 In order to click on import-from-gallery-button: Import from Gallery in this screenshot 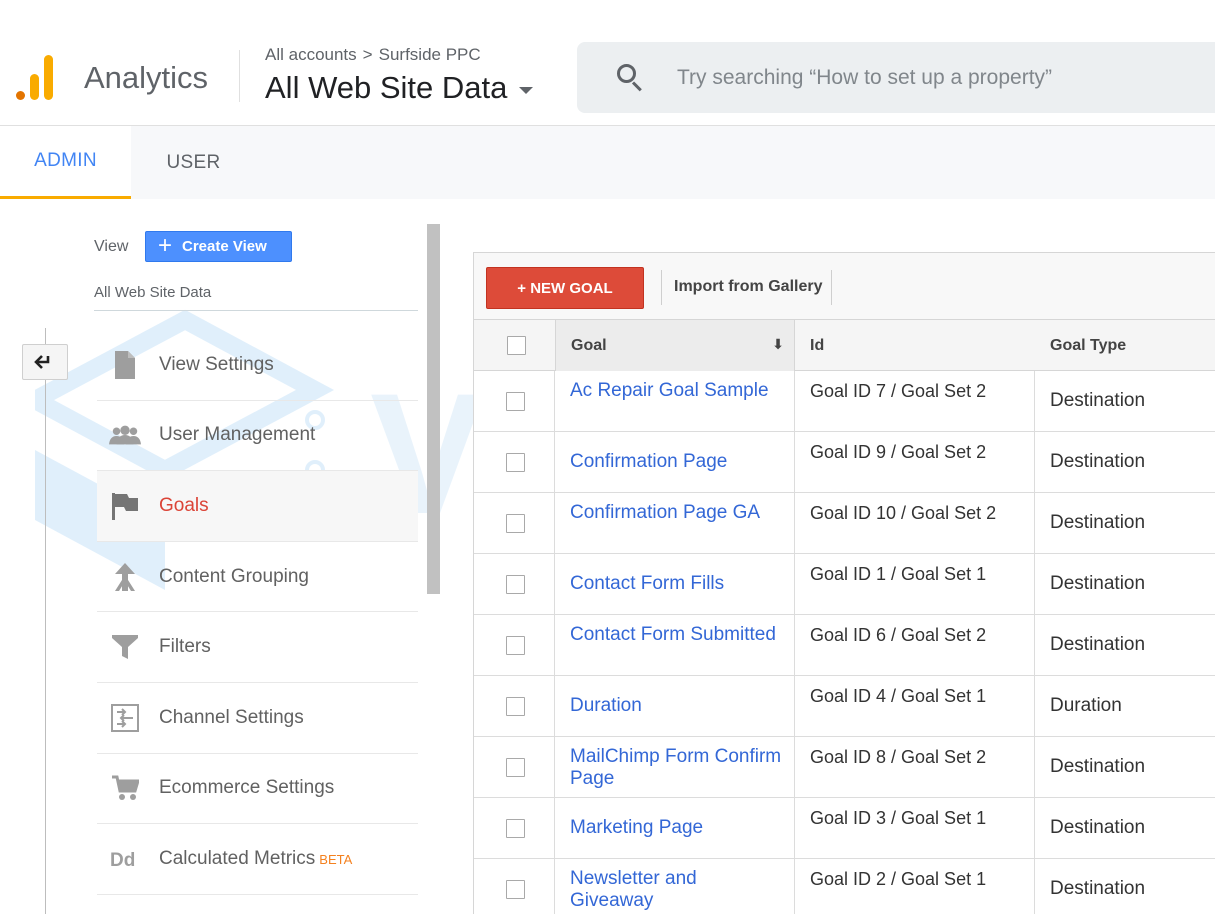, I will do `click(748, 287)`.